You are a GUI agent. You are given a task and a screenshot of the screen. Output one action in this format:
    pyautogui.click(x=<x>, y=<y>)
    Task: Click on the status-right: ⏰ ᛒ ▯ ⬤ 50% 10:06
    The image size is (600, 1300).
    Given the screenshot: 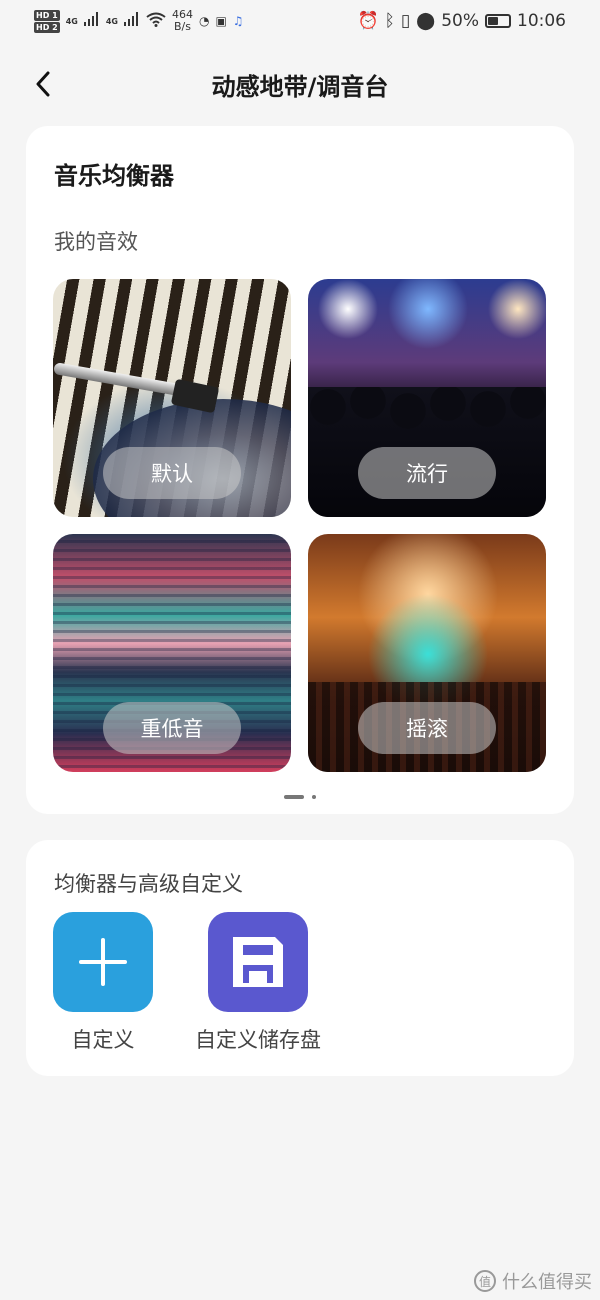 What is the action you would take?
    pyautogui.click(x=478, y=21)
    